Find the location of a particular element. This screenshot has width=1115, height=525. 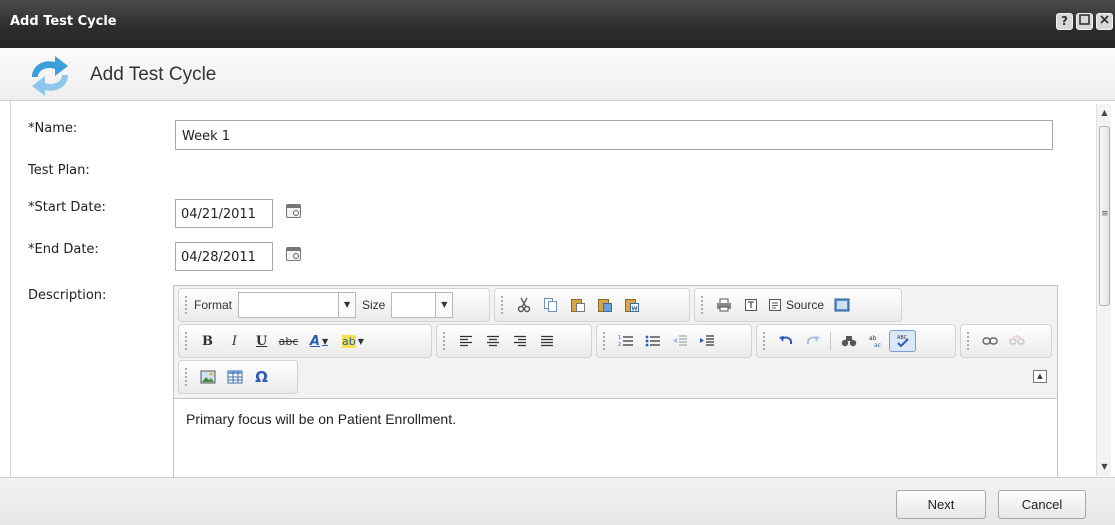

list-toolbar-group: 12 is located at coordinates (674, 341).